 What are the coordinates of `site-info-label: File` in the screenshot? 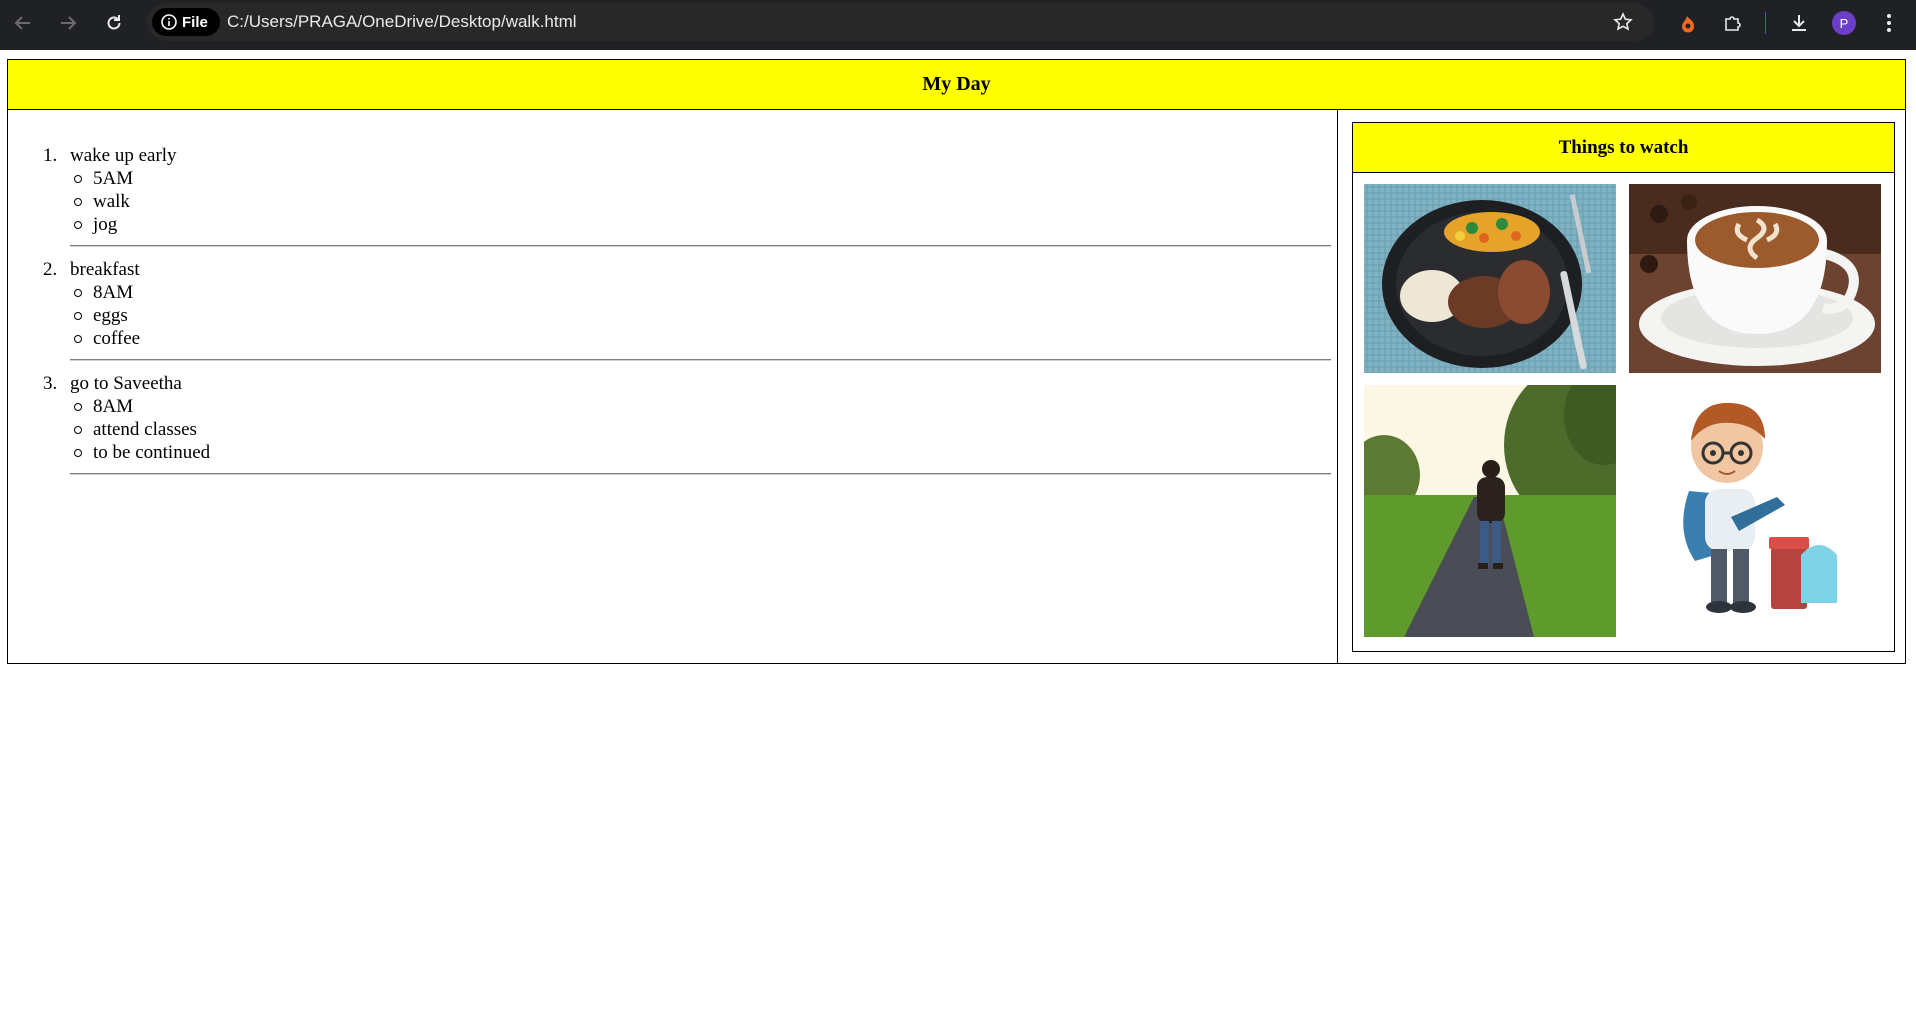 It's located at (195, 22).